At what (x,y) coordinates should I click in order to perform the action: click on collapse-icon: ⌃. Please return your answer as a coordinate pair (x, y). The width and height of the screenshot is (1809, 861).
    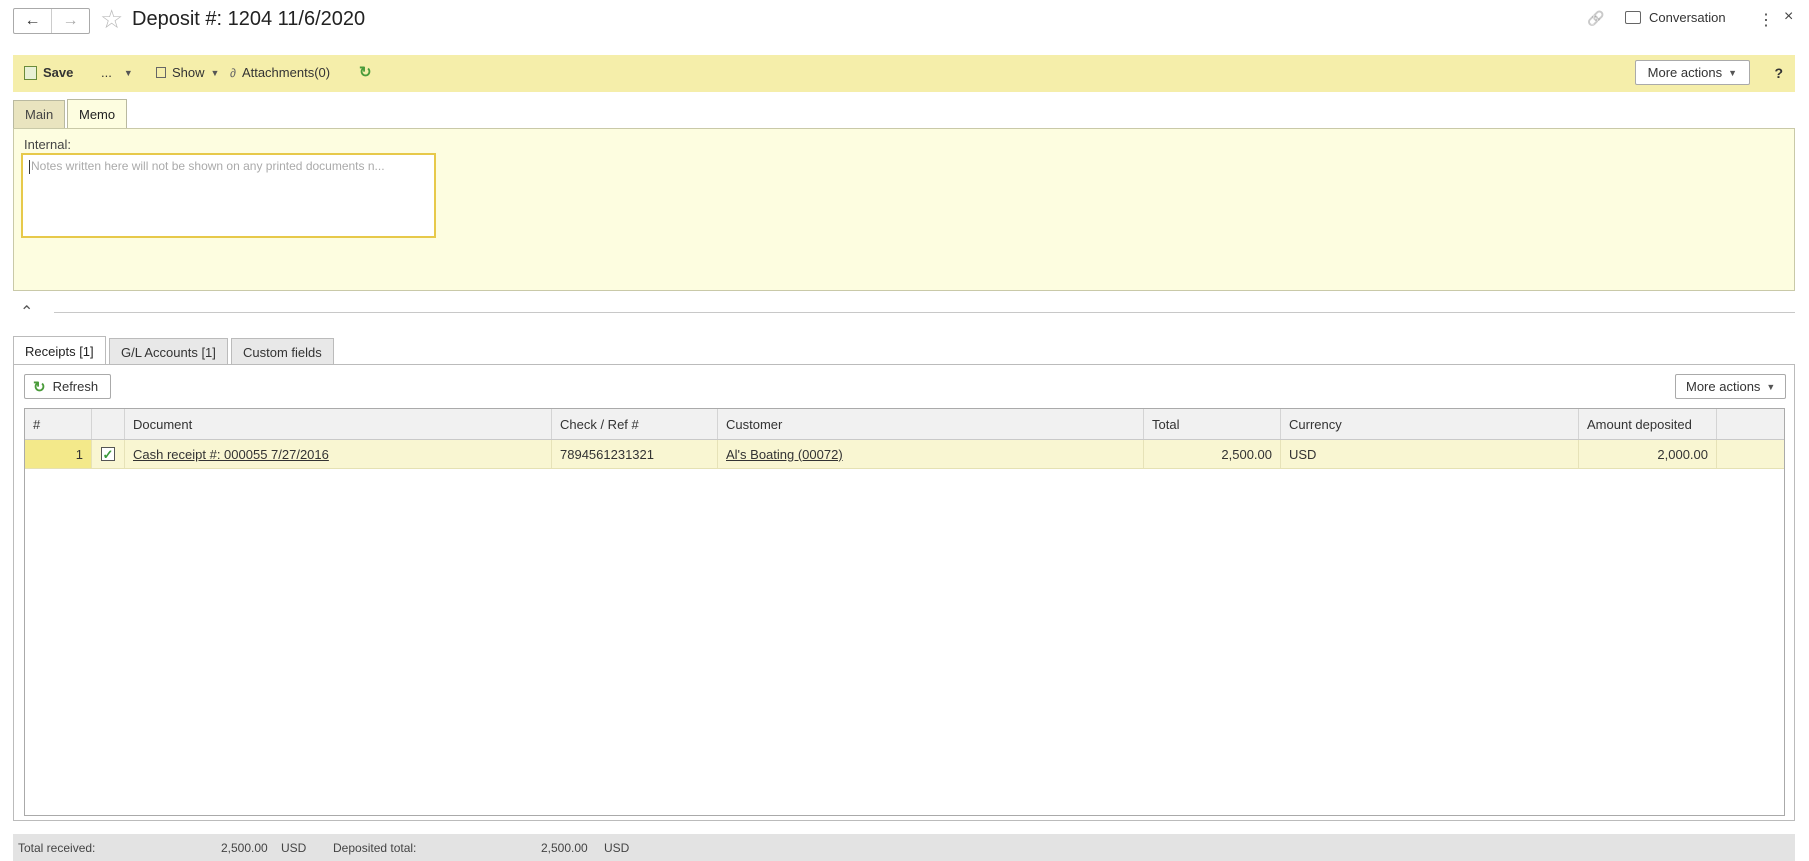
    Looking at the image, I should click on (26, 312).